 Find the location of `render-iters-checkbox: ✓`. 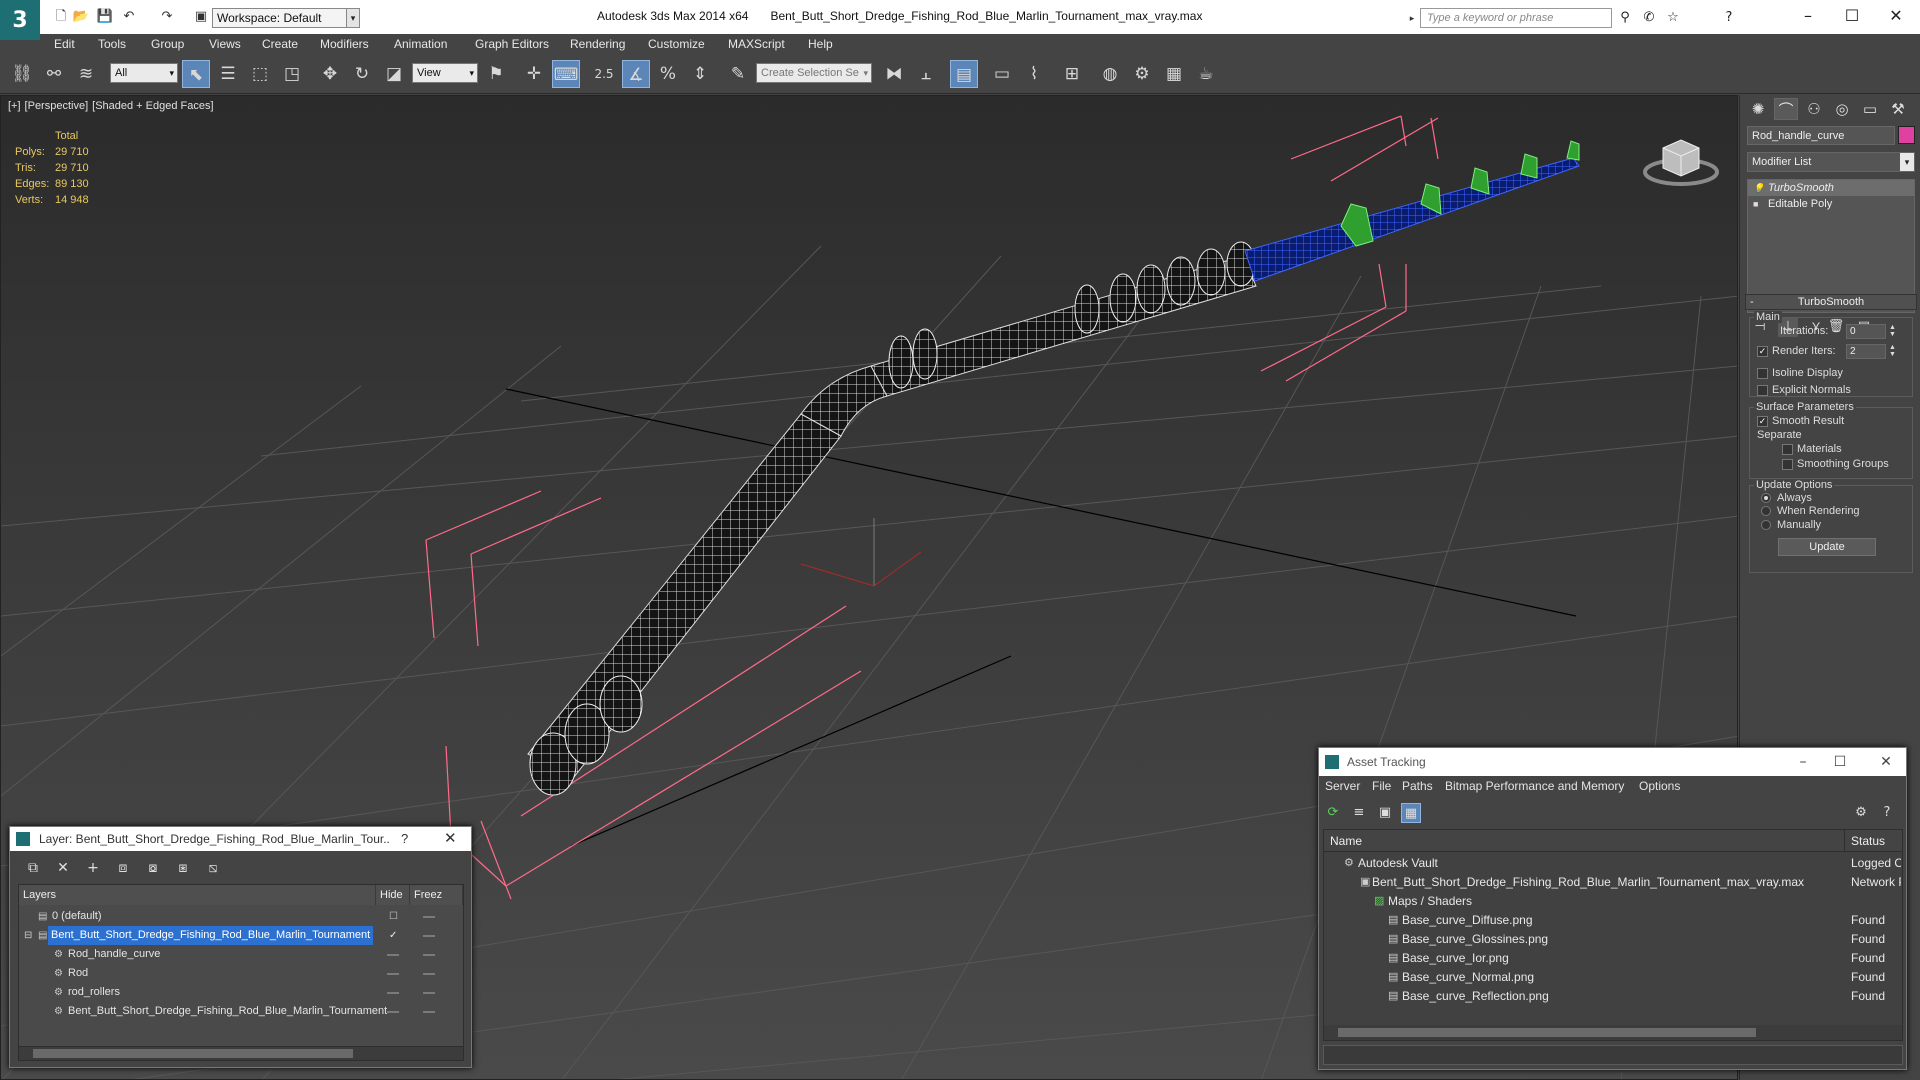

render-iters-checkbox: ✓ is located at coordinates (1762, 351).